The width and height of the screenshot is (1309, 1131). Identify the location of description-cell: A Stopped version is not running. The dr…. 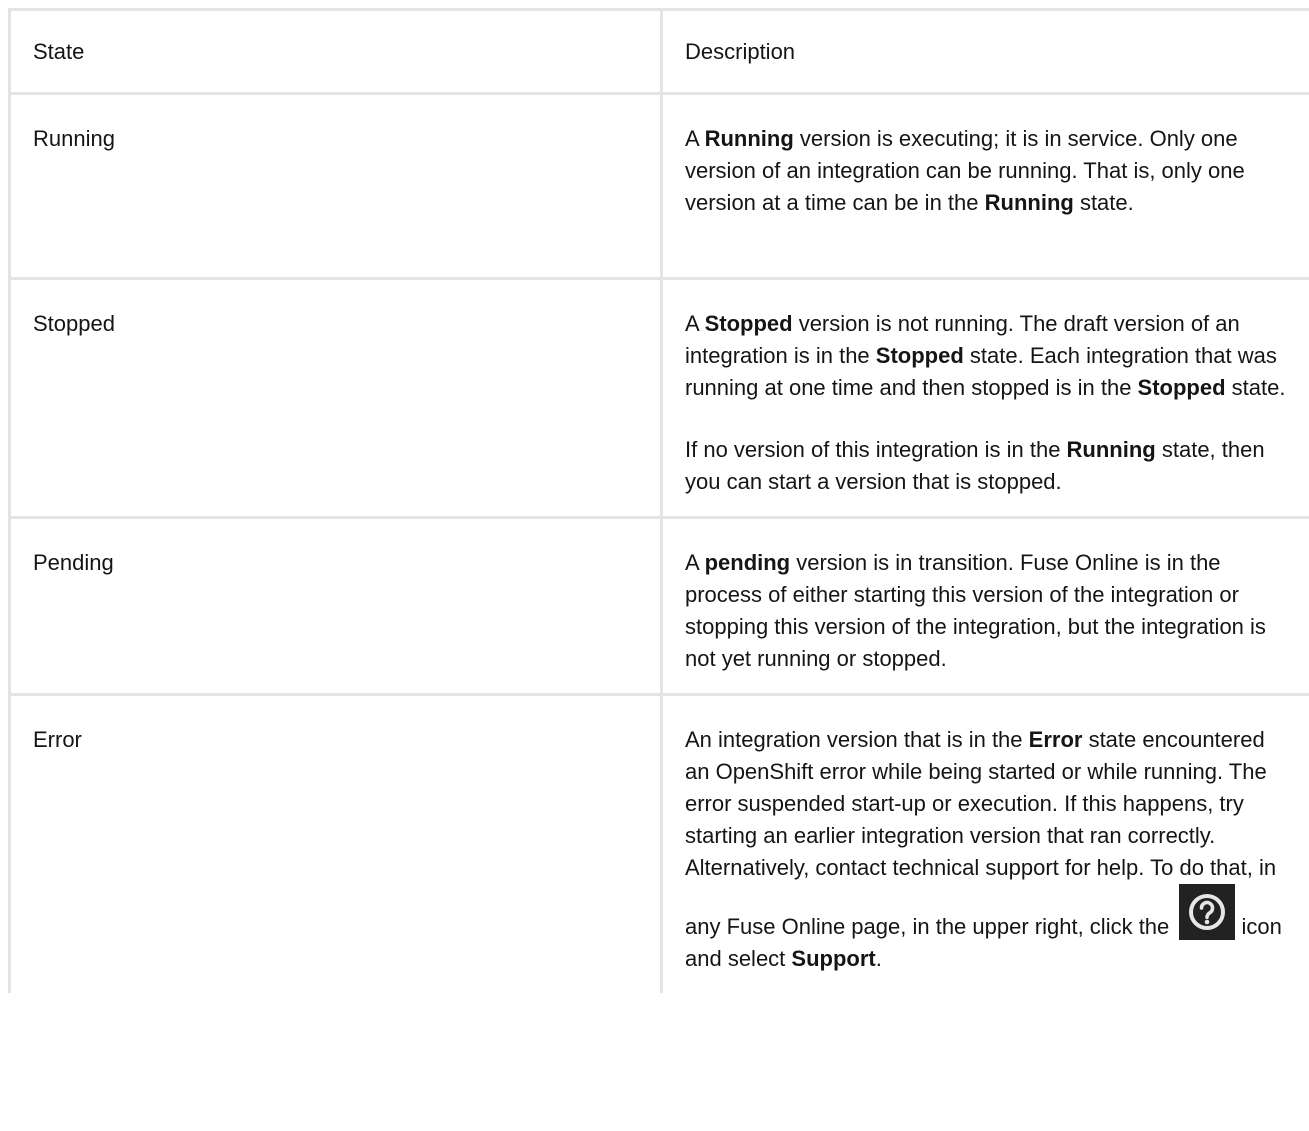
(984, 398).